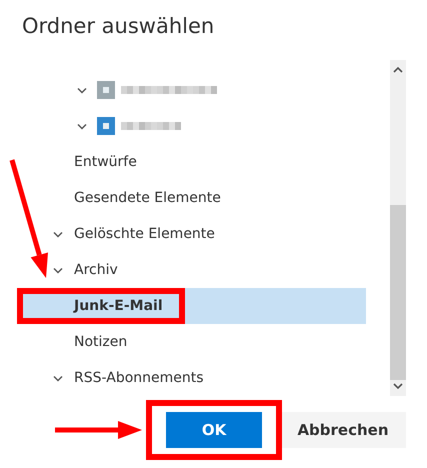 The image size is (427, 468). I want to click on scrollbar, so click(398, 228).